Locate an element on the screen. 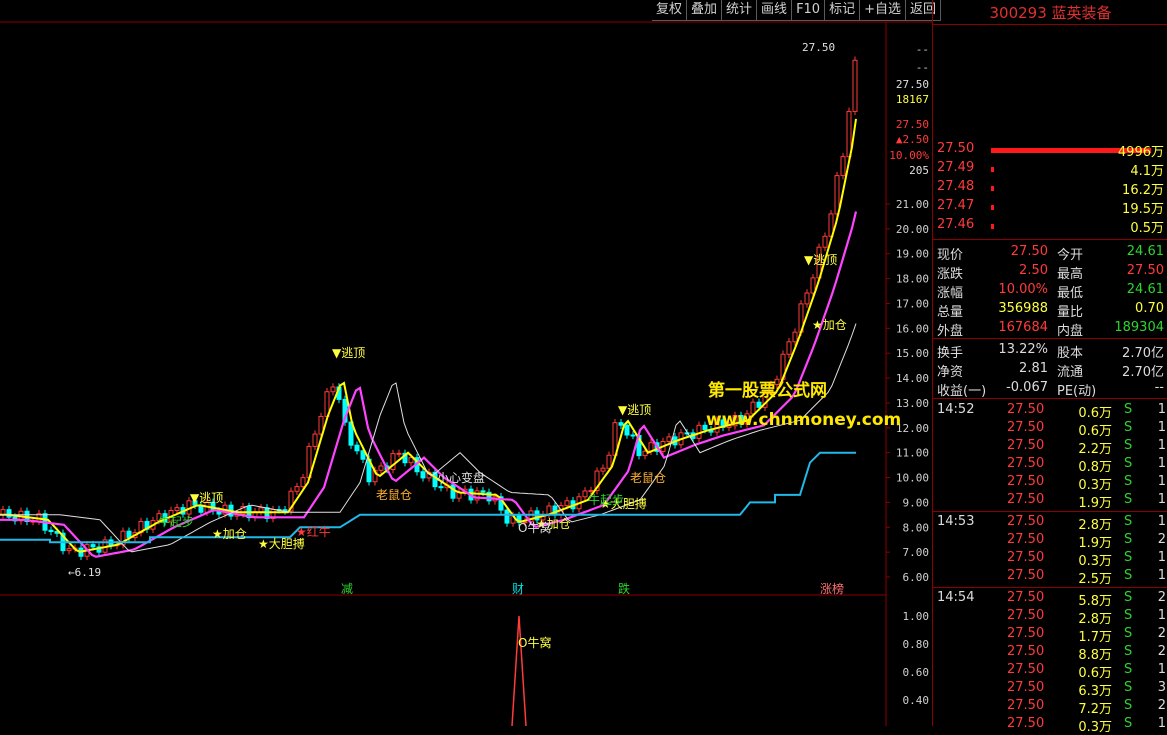  stats-label: PE(动) is located at coordinates (1077, 391).